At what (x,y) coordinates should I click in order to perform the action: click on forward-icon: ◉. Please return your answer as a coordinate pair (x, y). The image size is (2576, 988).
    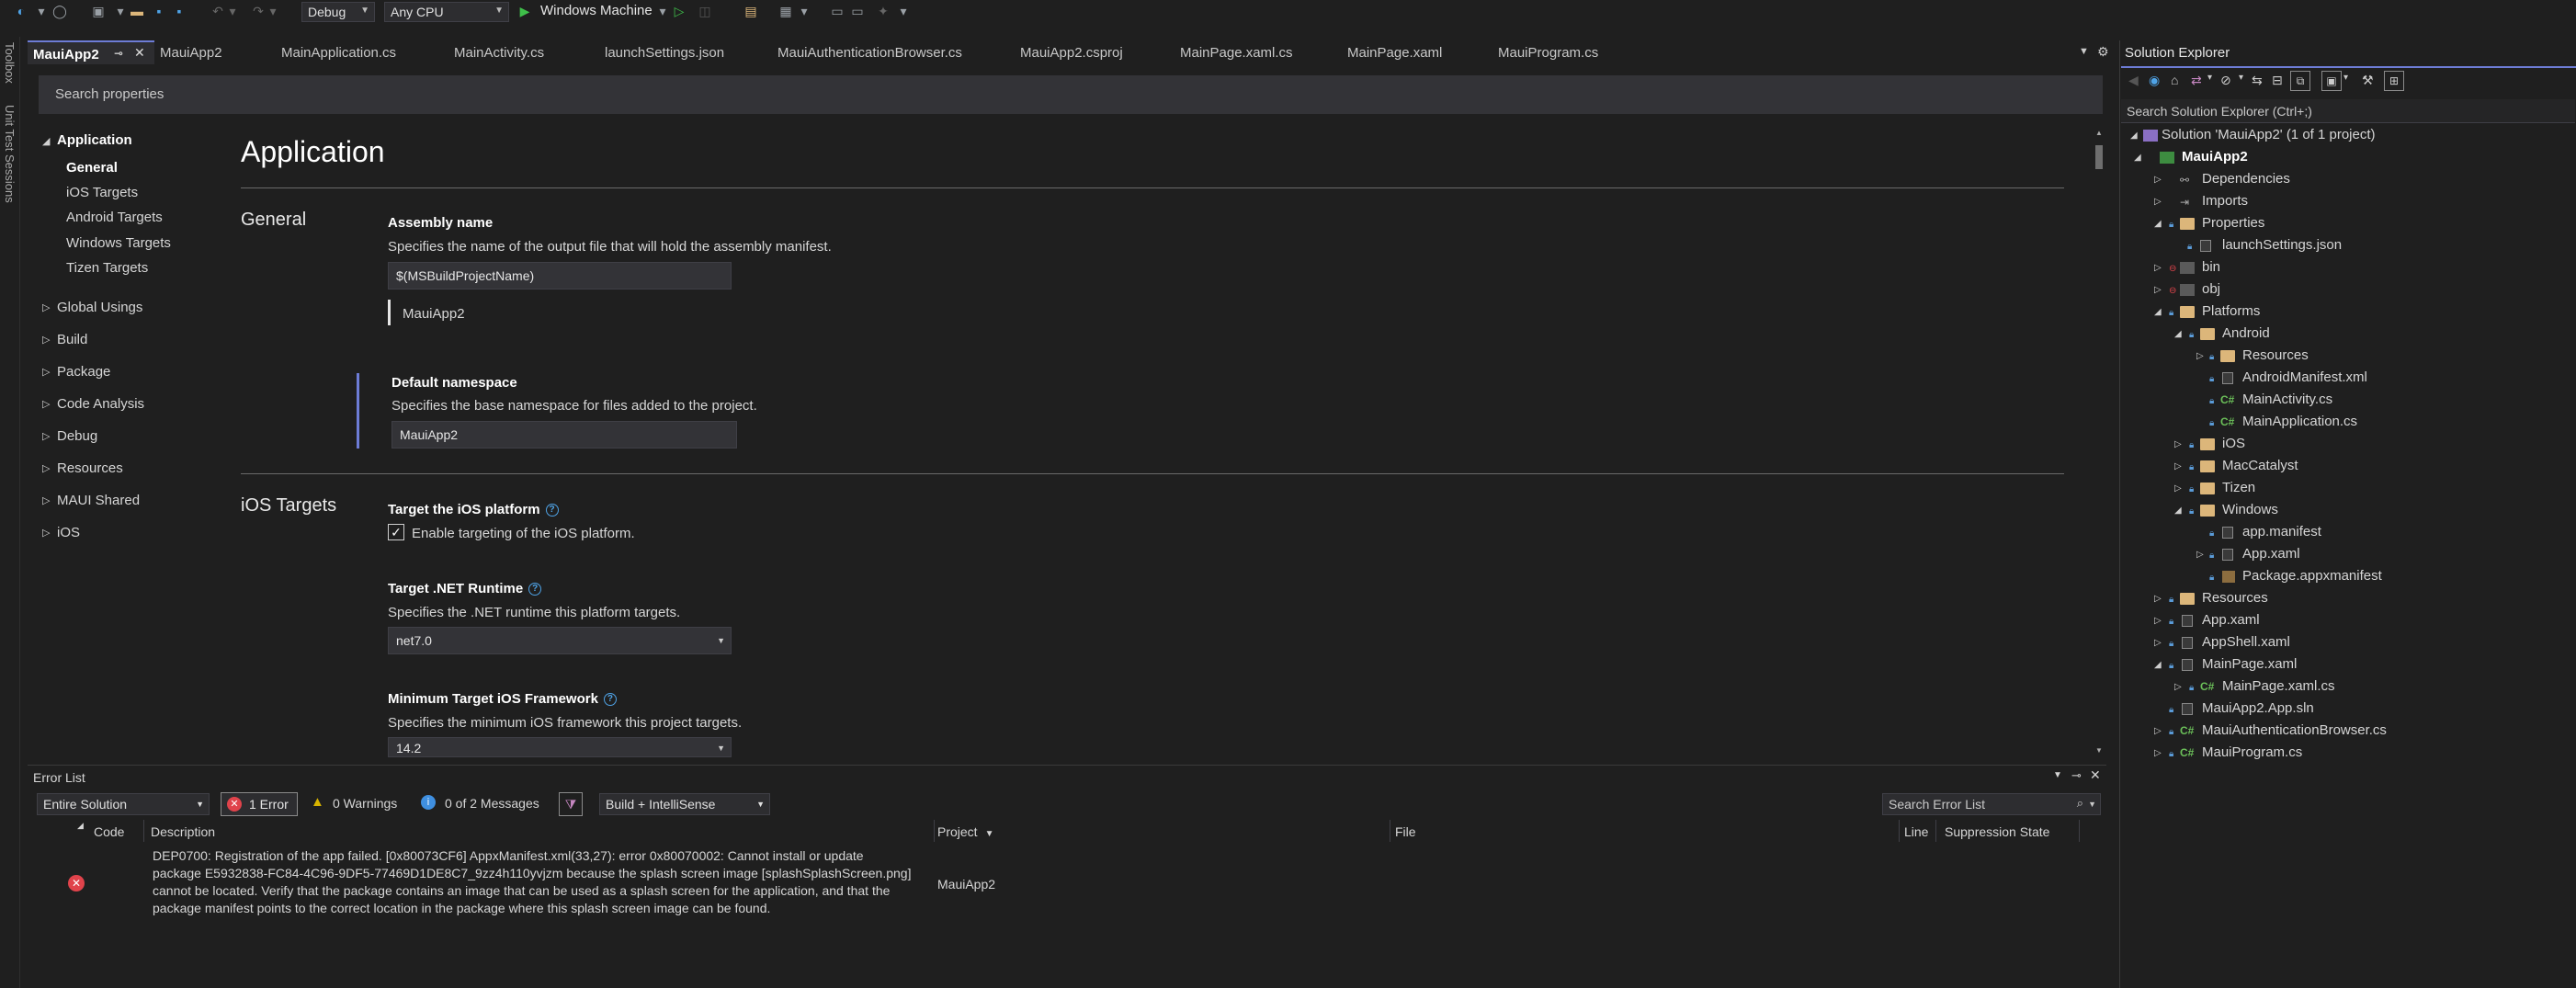
    Looking at the image, I should click on (2155, 80).